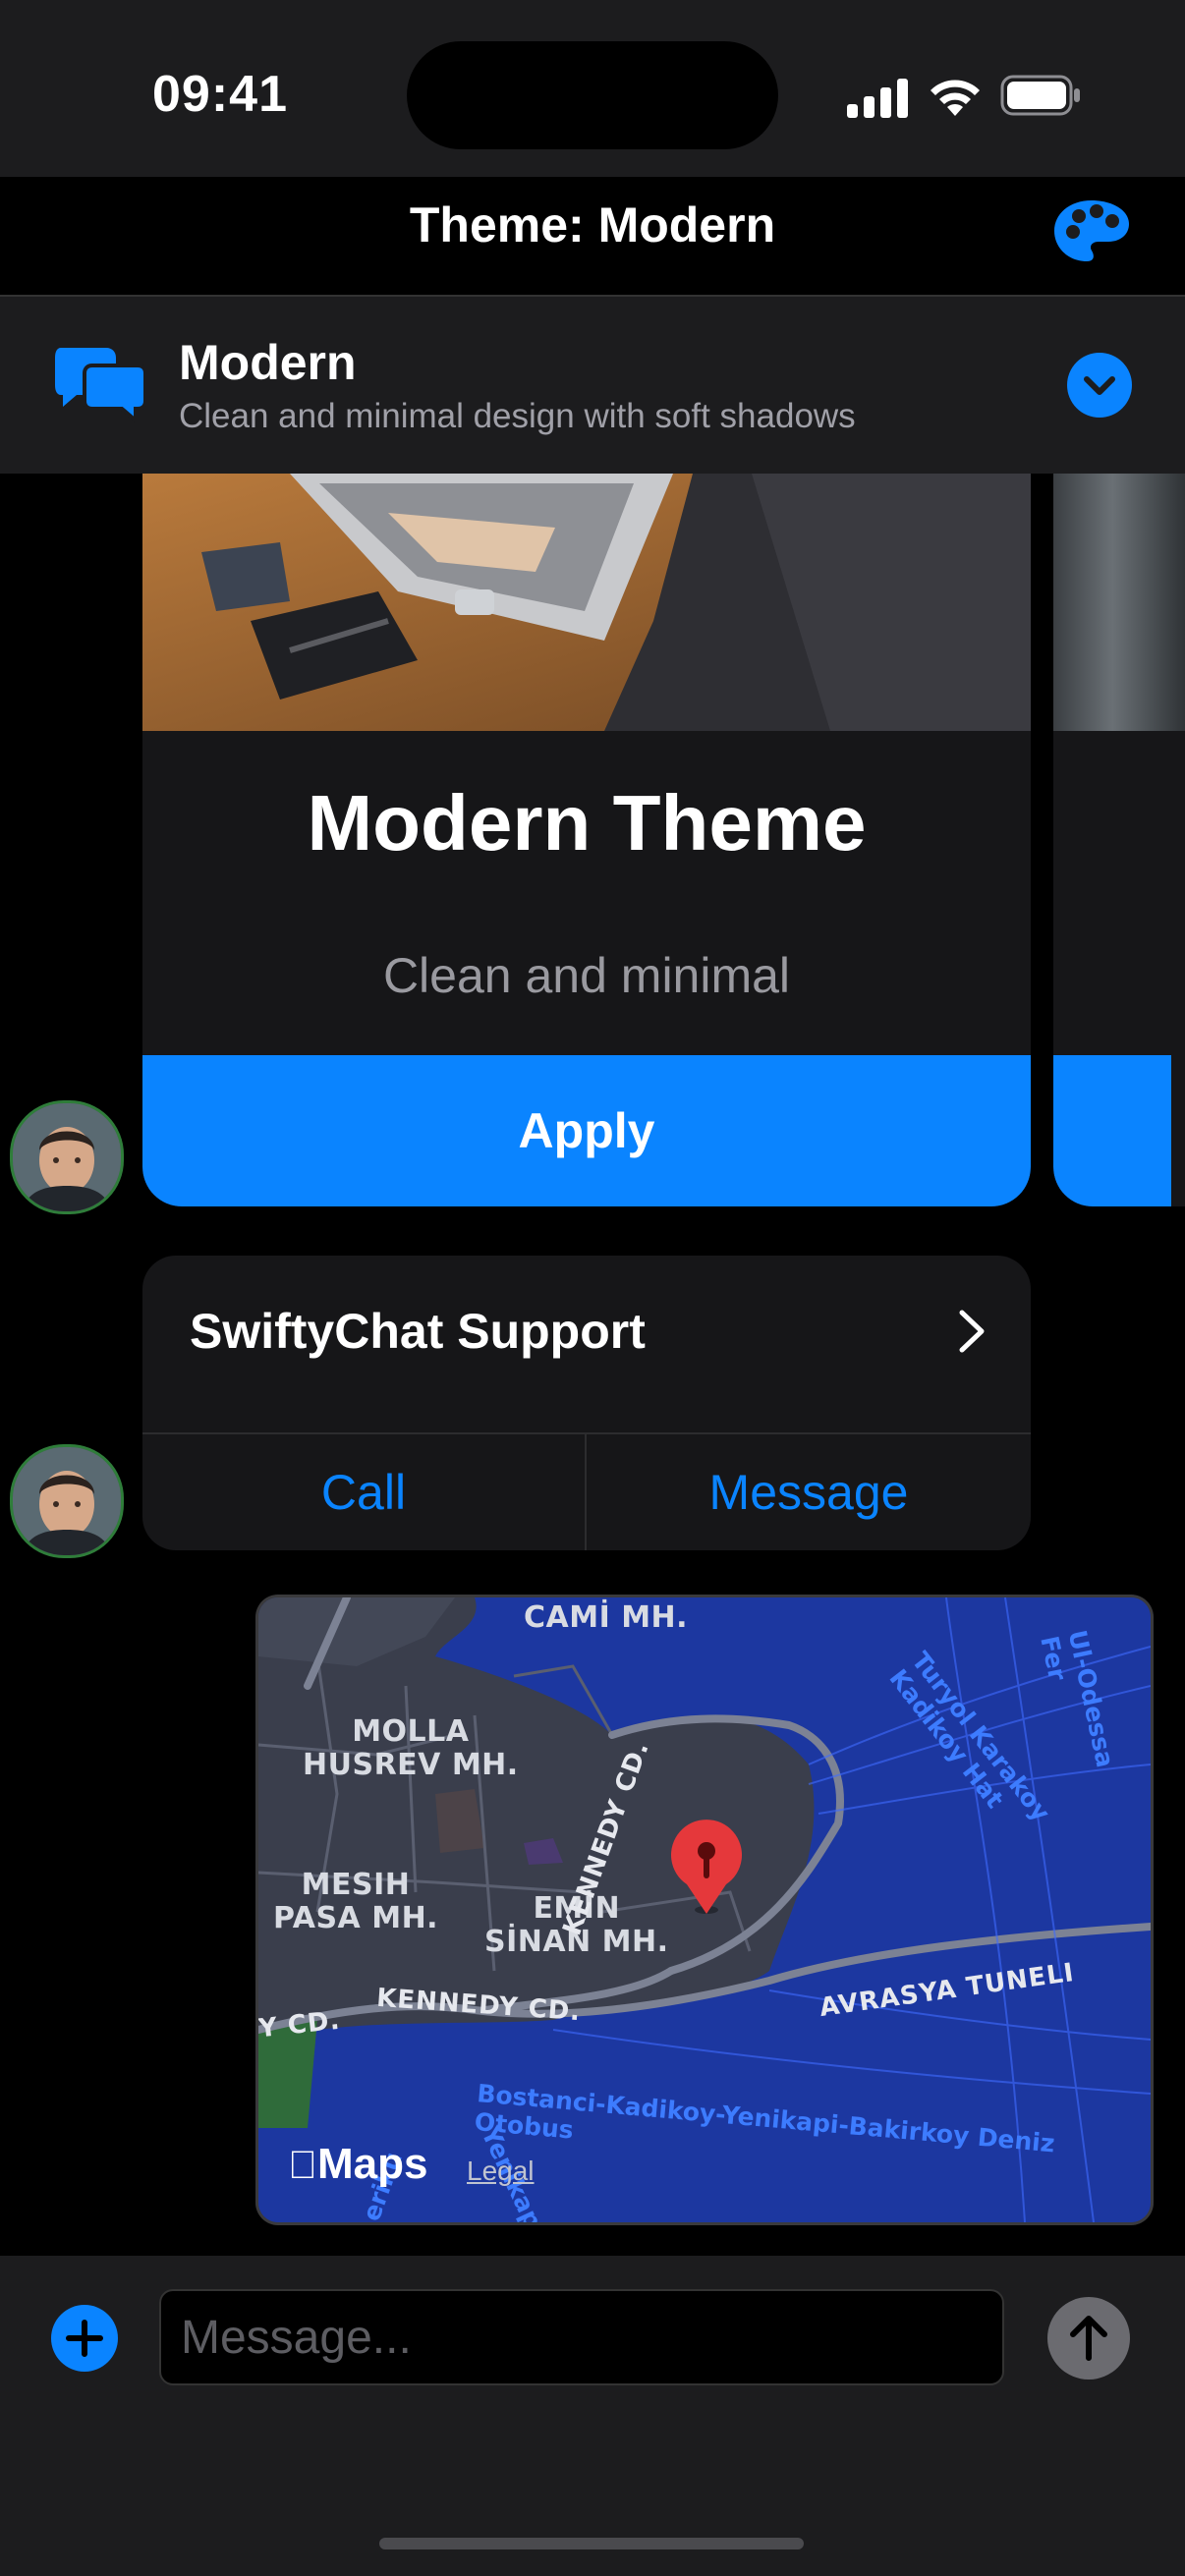 This screenshot has height=2576, width=1185. What do you see at coordinates (587, 975) in the screenshot?
I see `theme-card-subtitle: Clean and minimal` at bounding box center [587, 975].